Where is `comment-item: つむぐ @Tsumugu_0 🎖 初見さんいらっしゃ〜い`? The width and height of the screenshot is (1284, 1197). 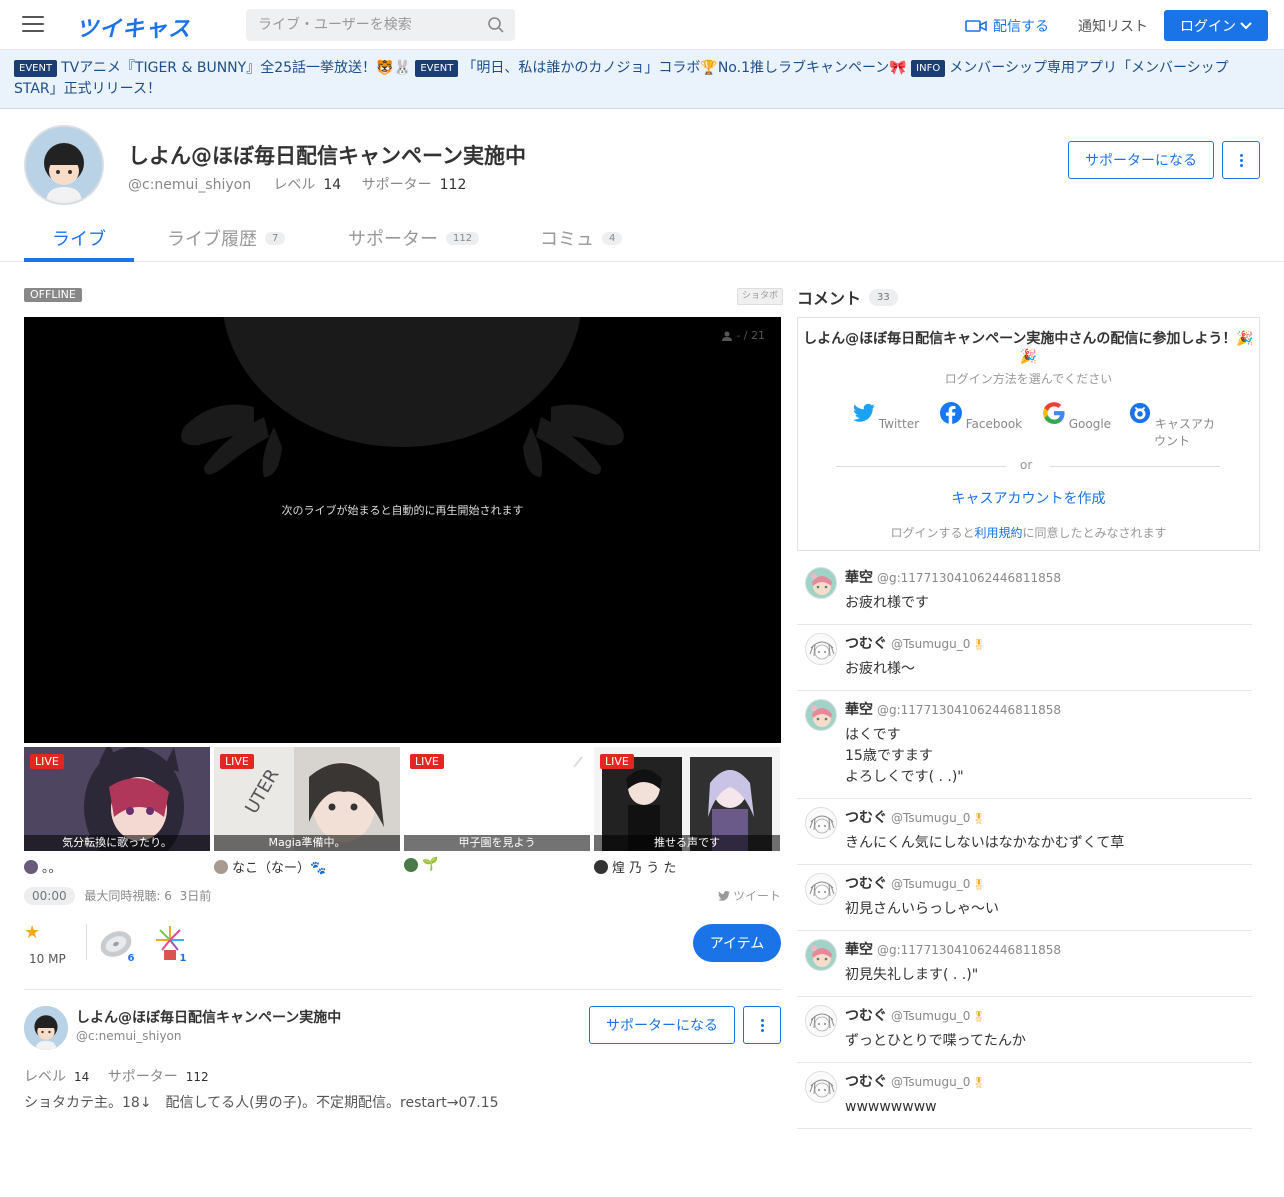 comment-item: つむぐ @Tsumugu_0 🎖 初見さんいらっしゃ〜い is located at coordinates (1024, 898).